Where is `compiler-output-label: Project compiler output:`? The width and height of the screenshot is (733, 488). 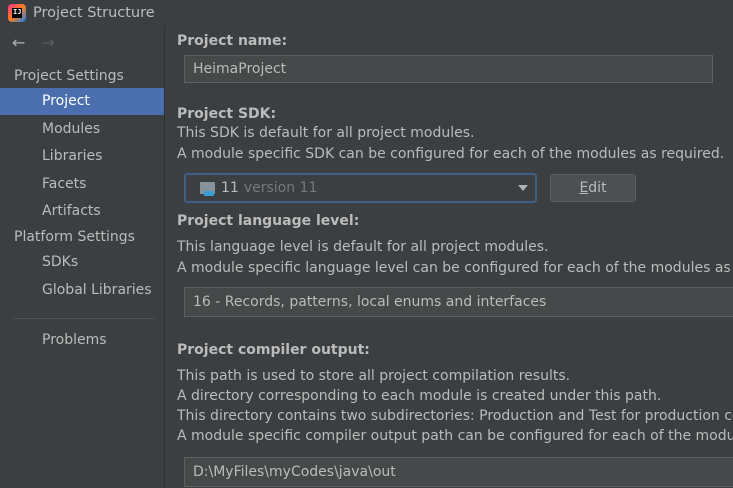 compiler-output-label: Project compiler output: is located at coordinates (273, 350).